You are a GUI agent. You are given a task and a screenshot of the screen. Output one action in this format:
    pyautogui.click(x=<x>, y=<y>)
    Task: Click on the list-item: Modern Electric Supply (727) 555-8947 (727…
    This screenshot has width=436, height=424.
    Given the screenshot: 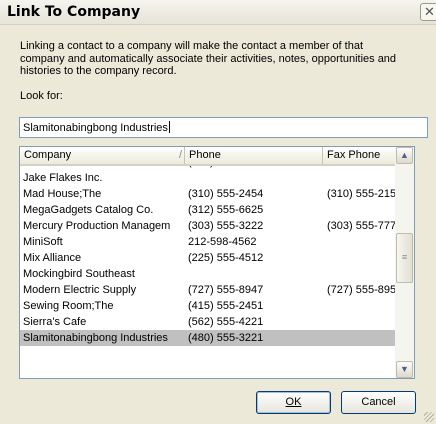 What is the action you would take?
    pyautogui.click(x=207, y=290)
    